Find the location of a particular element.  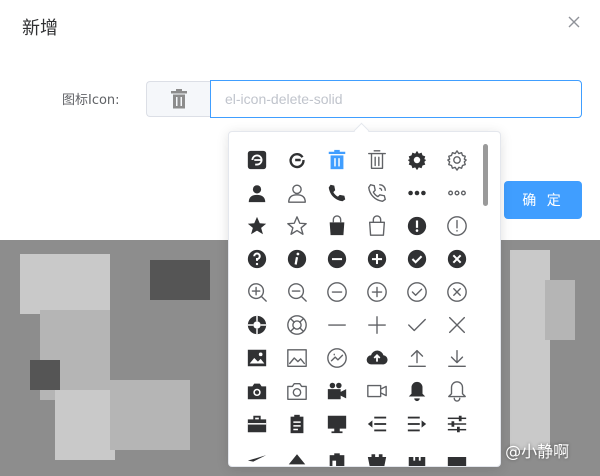

help-solid-icon-glyph is located at coordinates (257, 325).